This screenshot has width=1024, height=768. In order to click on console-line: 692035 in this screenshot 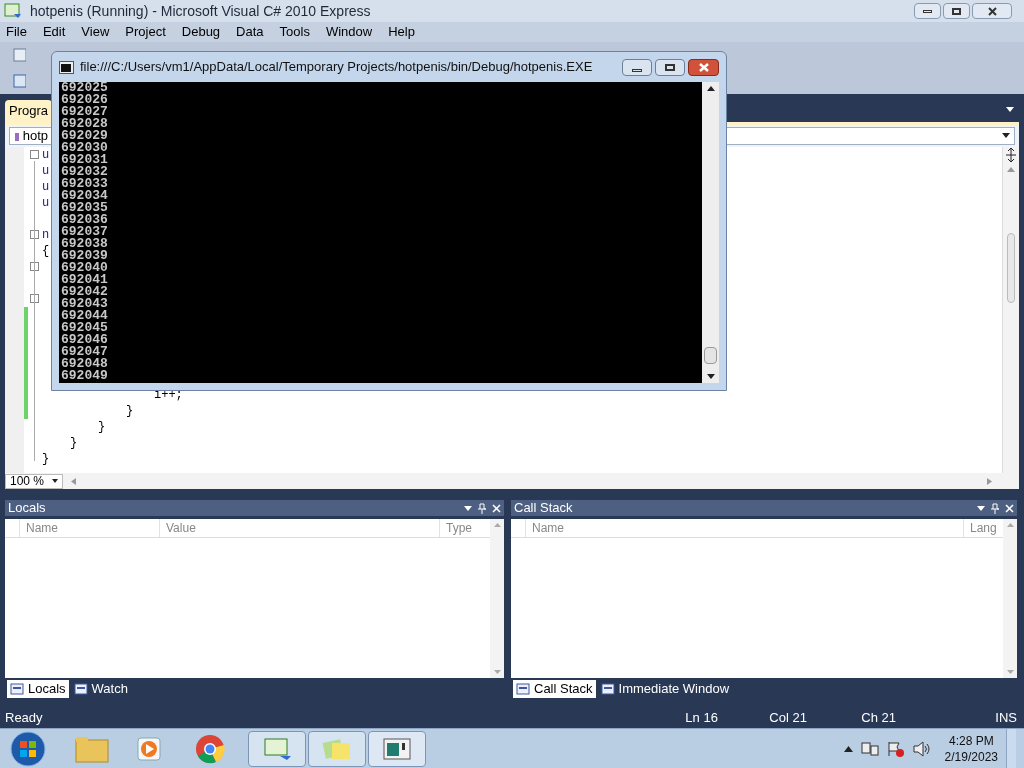, I will do `click(85, 208)`.